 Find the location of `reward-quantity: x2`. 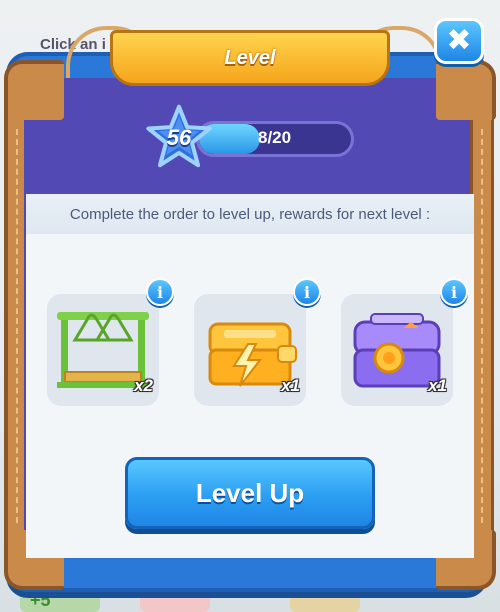

reward-quantity: x2 is located at coordinates (143, 385).